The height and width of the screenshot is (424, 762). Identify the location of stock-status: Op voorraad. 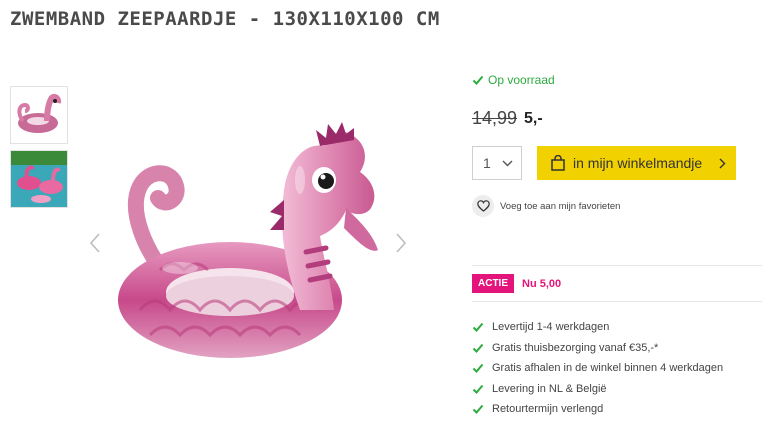
(513, 80).